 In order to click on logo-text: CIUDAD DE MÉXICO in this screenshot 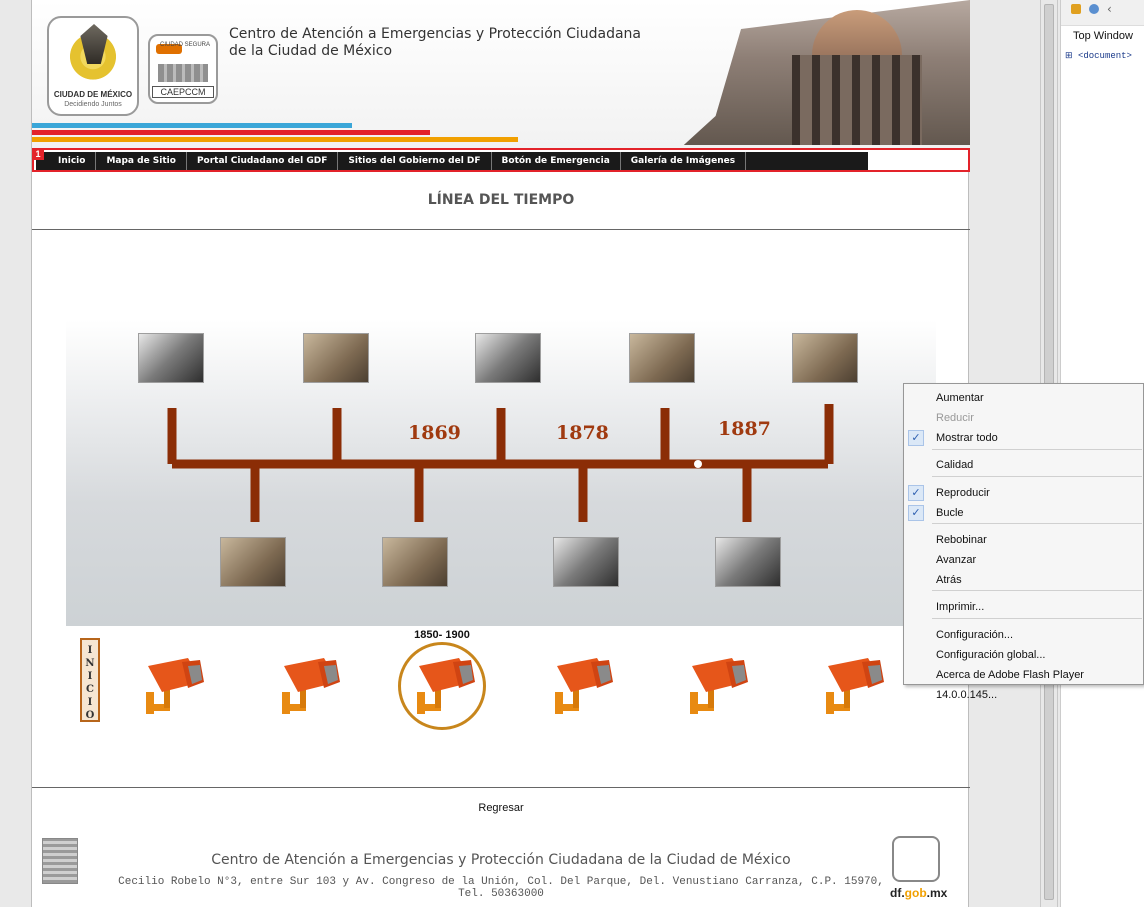, I will do `click(93, 94)`.